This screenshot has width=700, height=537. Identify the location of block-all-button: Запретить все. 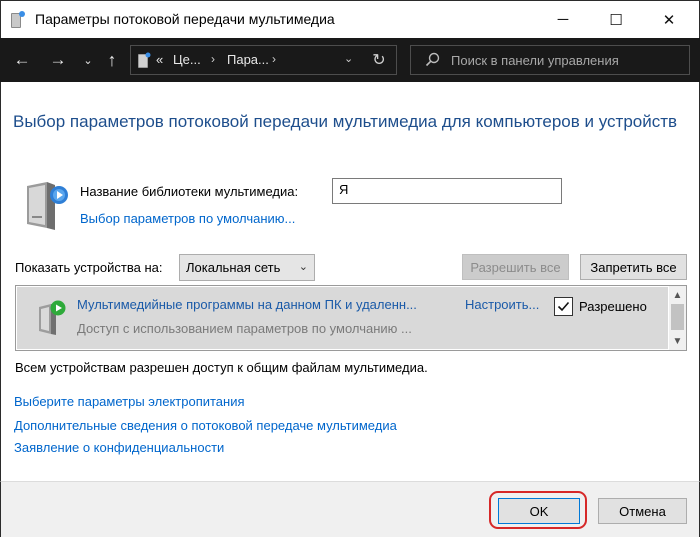
(633, 267).